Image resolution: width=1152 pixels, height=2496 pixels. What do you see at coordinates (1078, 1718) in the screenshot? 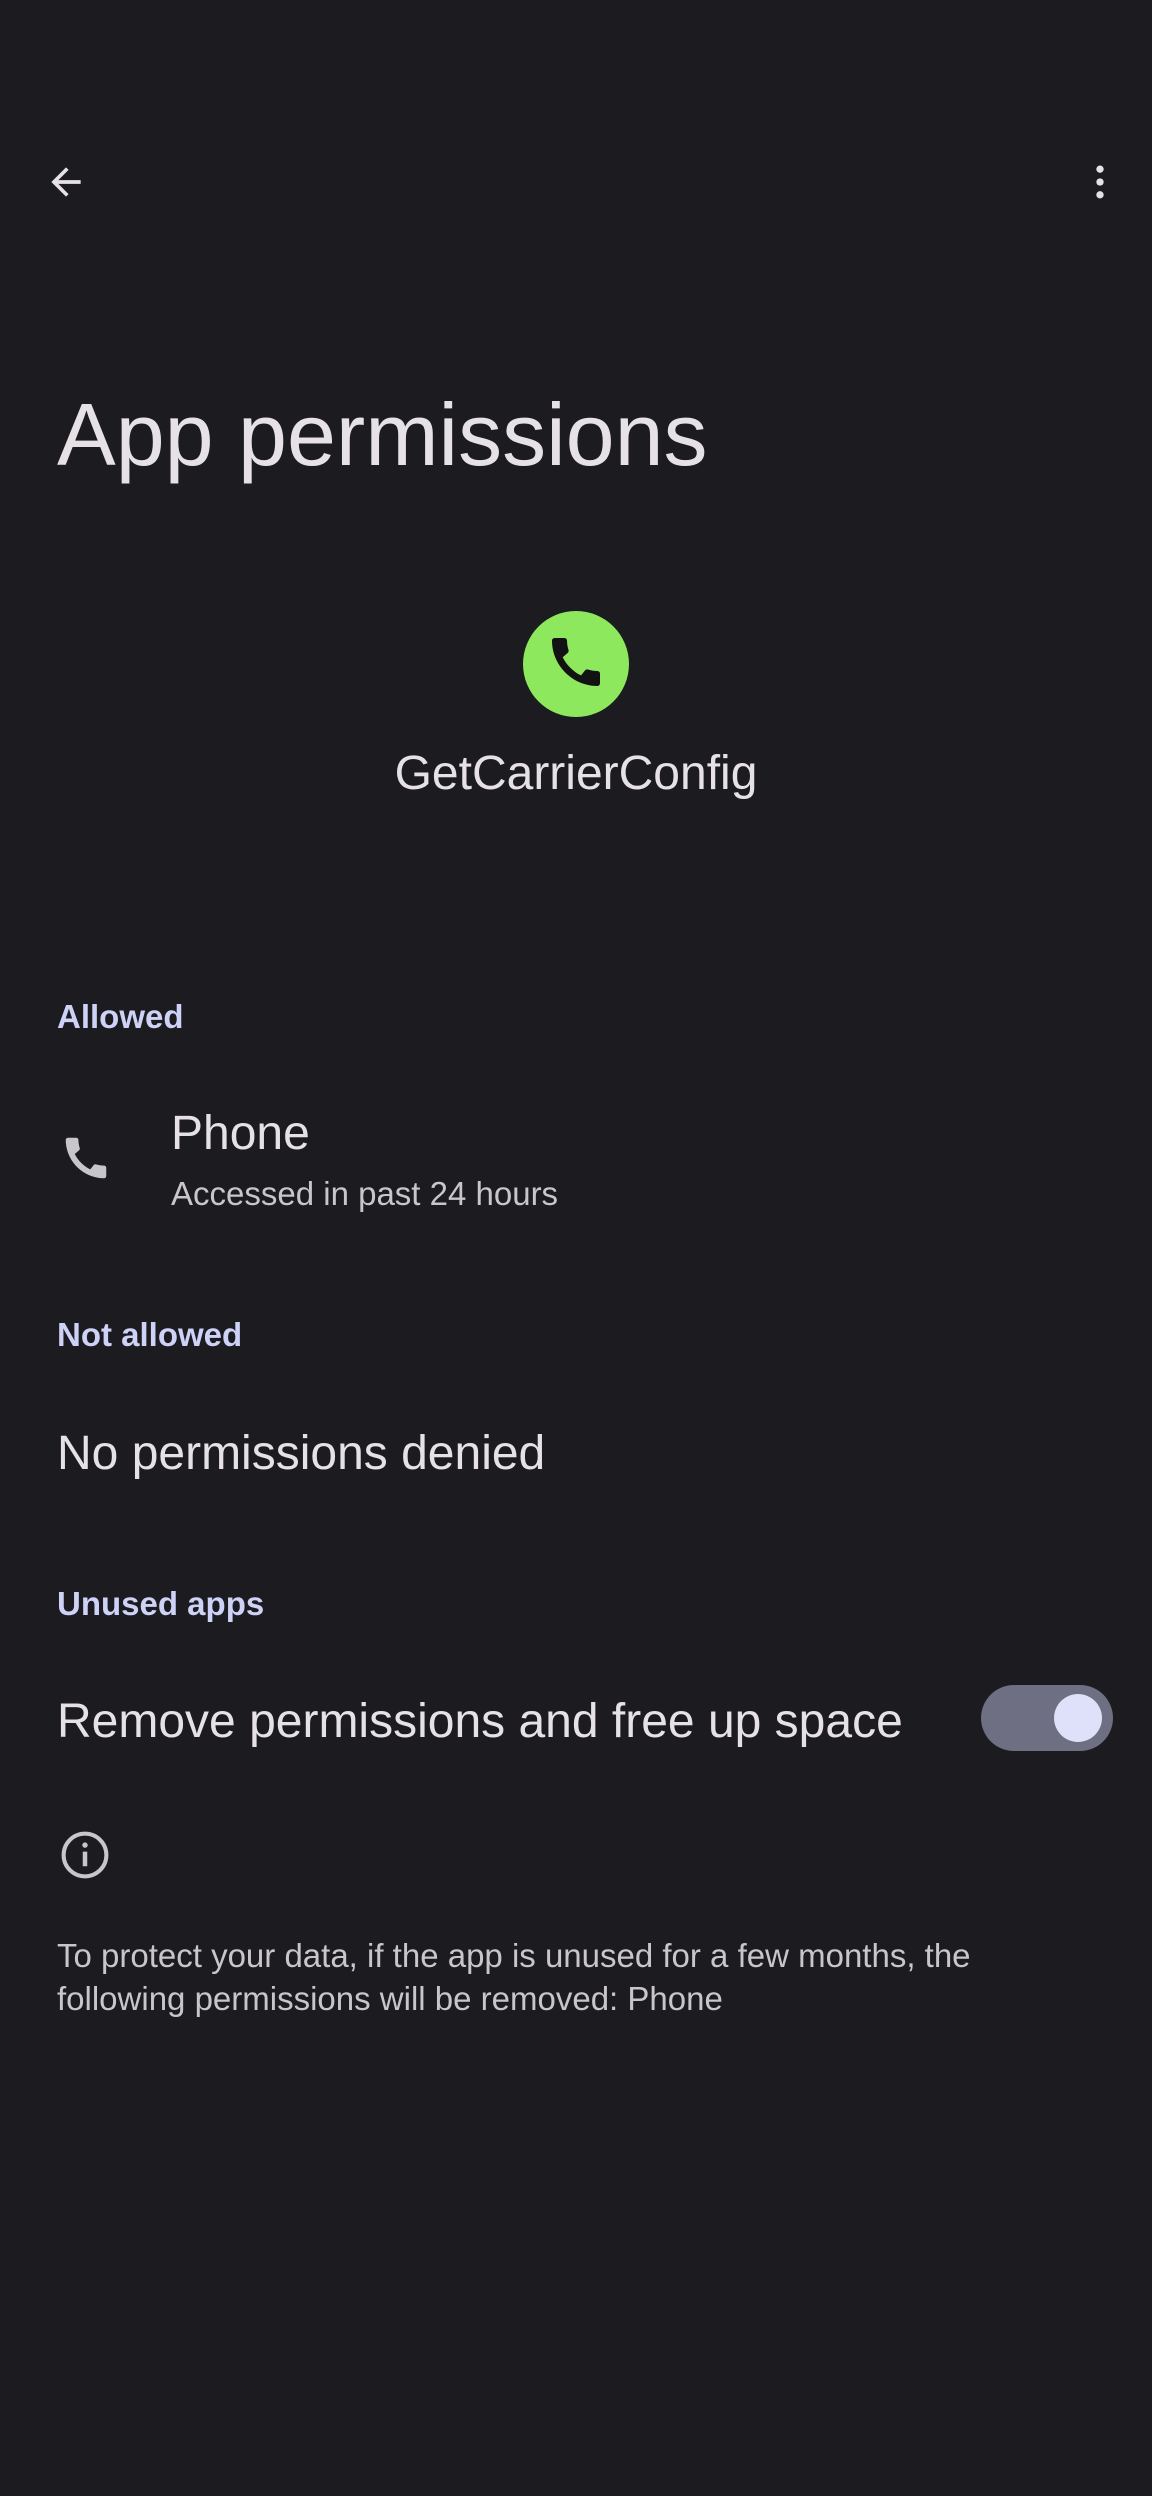
I see `toggle-knob` at bounding box center [1078, 1718].